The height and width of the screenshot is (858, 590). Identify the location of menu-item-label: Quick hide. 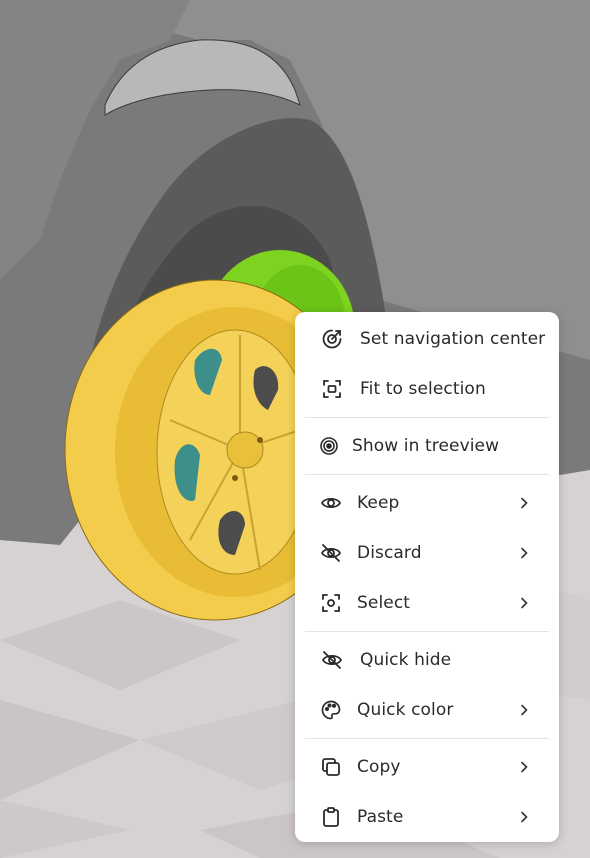
(406, 660).